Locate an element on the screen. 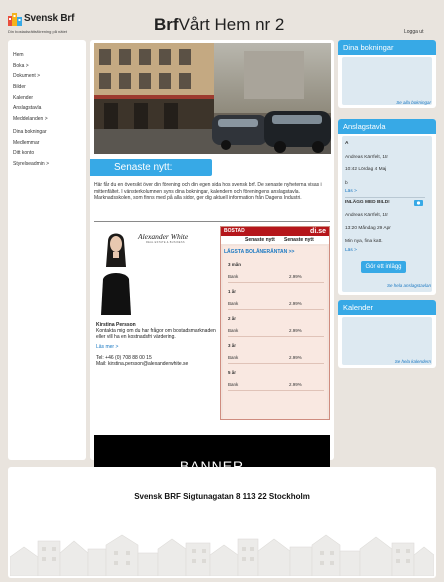 This screenshot has width=444, height=582. rate-term: 2 år is located at coordinates (232, 318).